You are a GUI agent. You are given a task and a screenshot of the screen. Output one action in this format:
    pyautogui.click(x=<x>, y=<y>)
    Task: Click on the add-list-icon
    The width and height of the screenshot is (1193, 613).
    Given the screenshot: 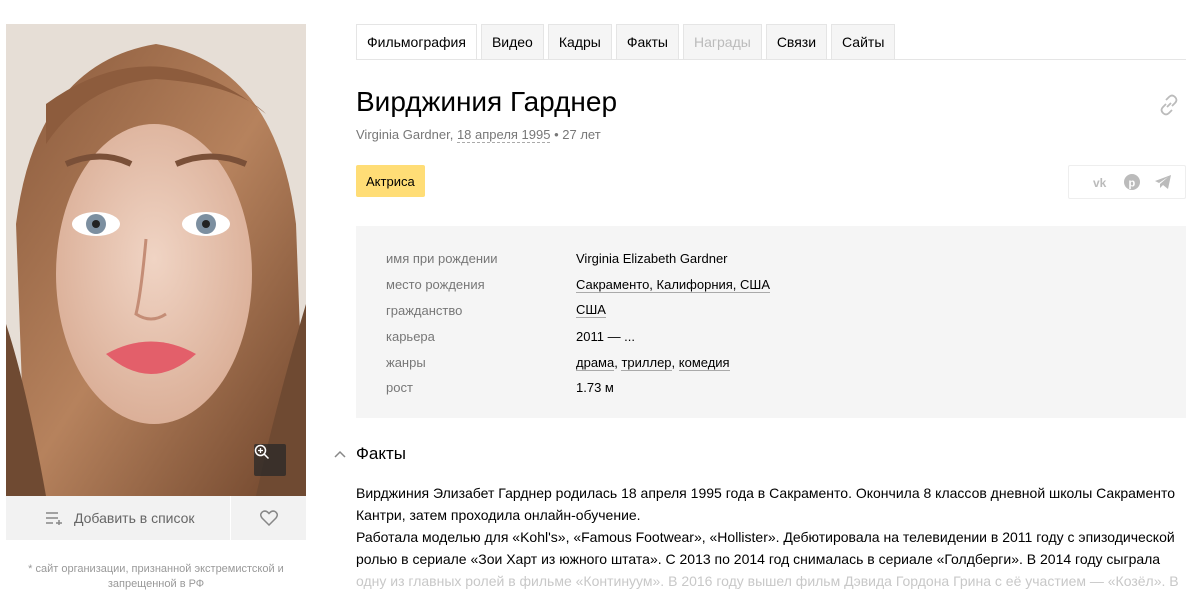 What is the action you would take?
    pyautogui.click(x=54, y=518)
    